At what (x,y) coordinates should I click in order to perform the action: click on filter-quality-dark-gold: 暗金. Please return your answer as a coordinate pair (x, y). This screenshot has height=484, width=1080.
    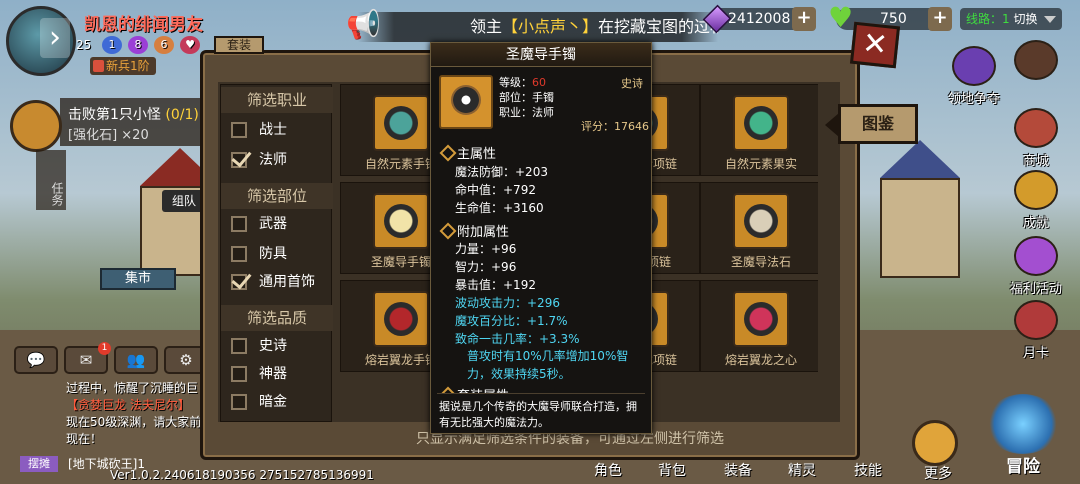
    Looking at the image, I should click on (259, 402).